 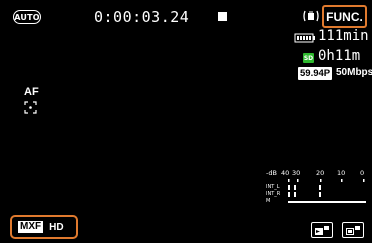 What do you see at coordinates (308, 58) in the screenshot?
I see `sd-card-icon: SD` at bounding box center [308, 58].